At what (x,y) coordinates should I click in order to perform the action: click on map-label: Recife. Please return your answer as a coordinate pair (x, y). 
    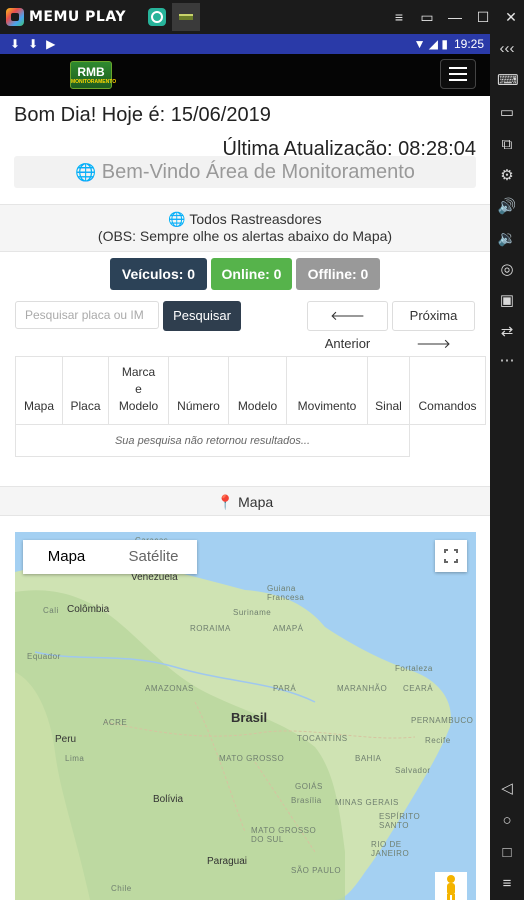
    Looking at the image, I should click on (438, 740).